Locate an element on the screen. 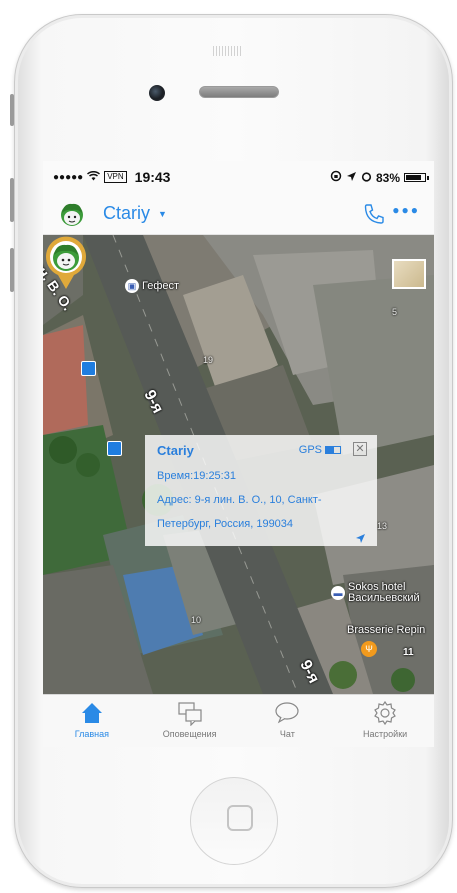 This screenshot has height=893, width=457. tab-notifications-label: Оповещения is located at coordinates (189, 734).